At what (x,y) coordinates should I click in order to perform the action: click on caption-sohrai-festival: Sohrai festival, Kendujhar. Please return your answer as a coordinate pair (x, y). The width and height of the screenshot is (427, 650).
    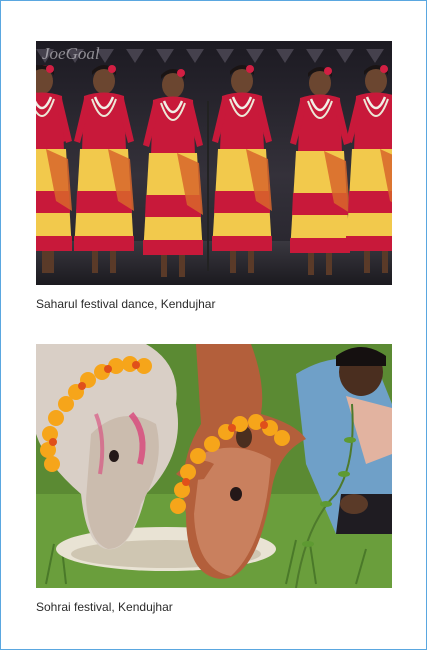
    Looking at the image, I should click on (104, 607).